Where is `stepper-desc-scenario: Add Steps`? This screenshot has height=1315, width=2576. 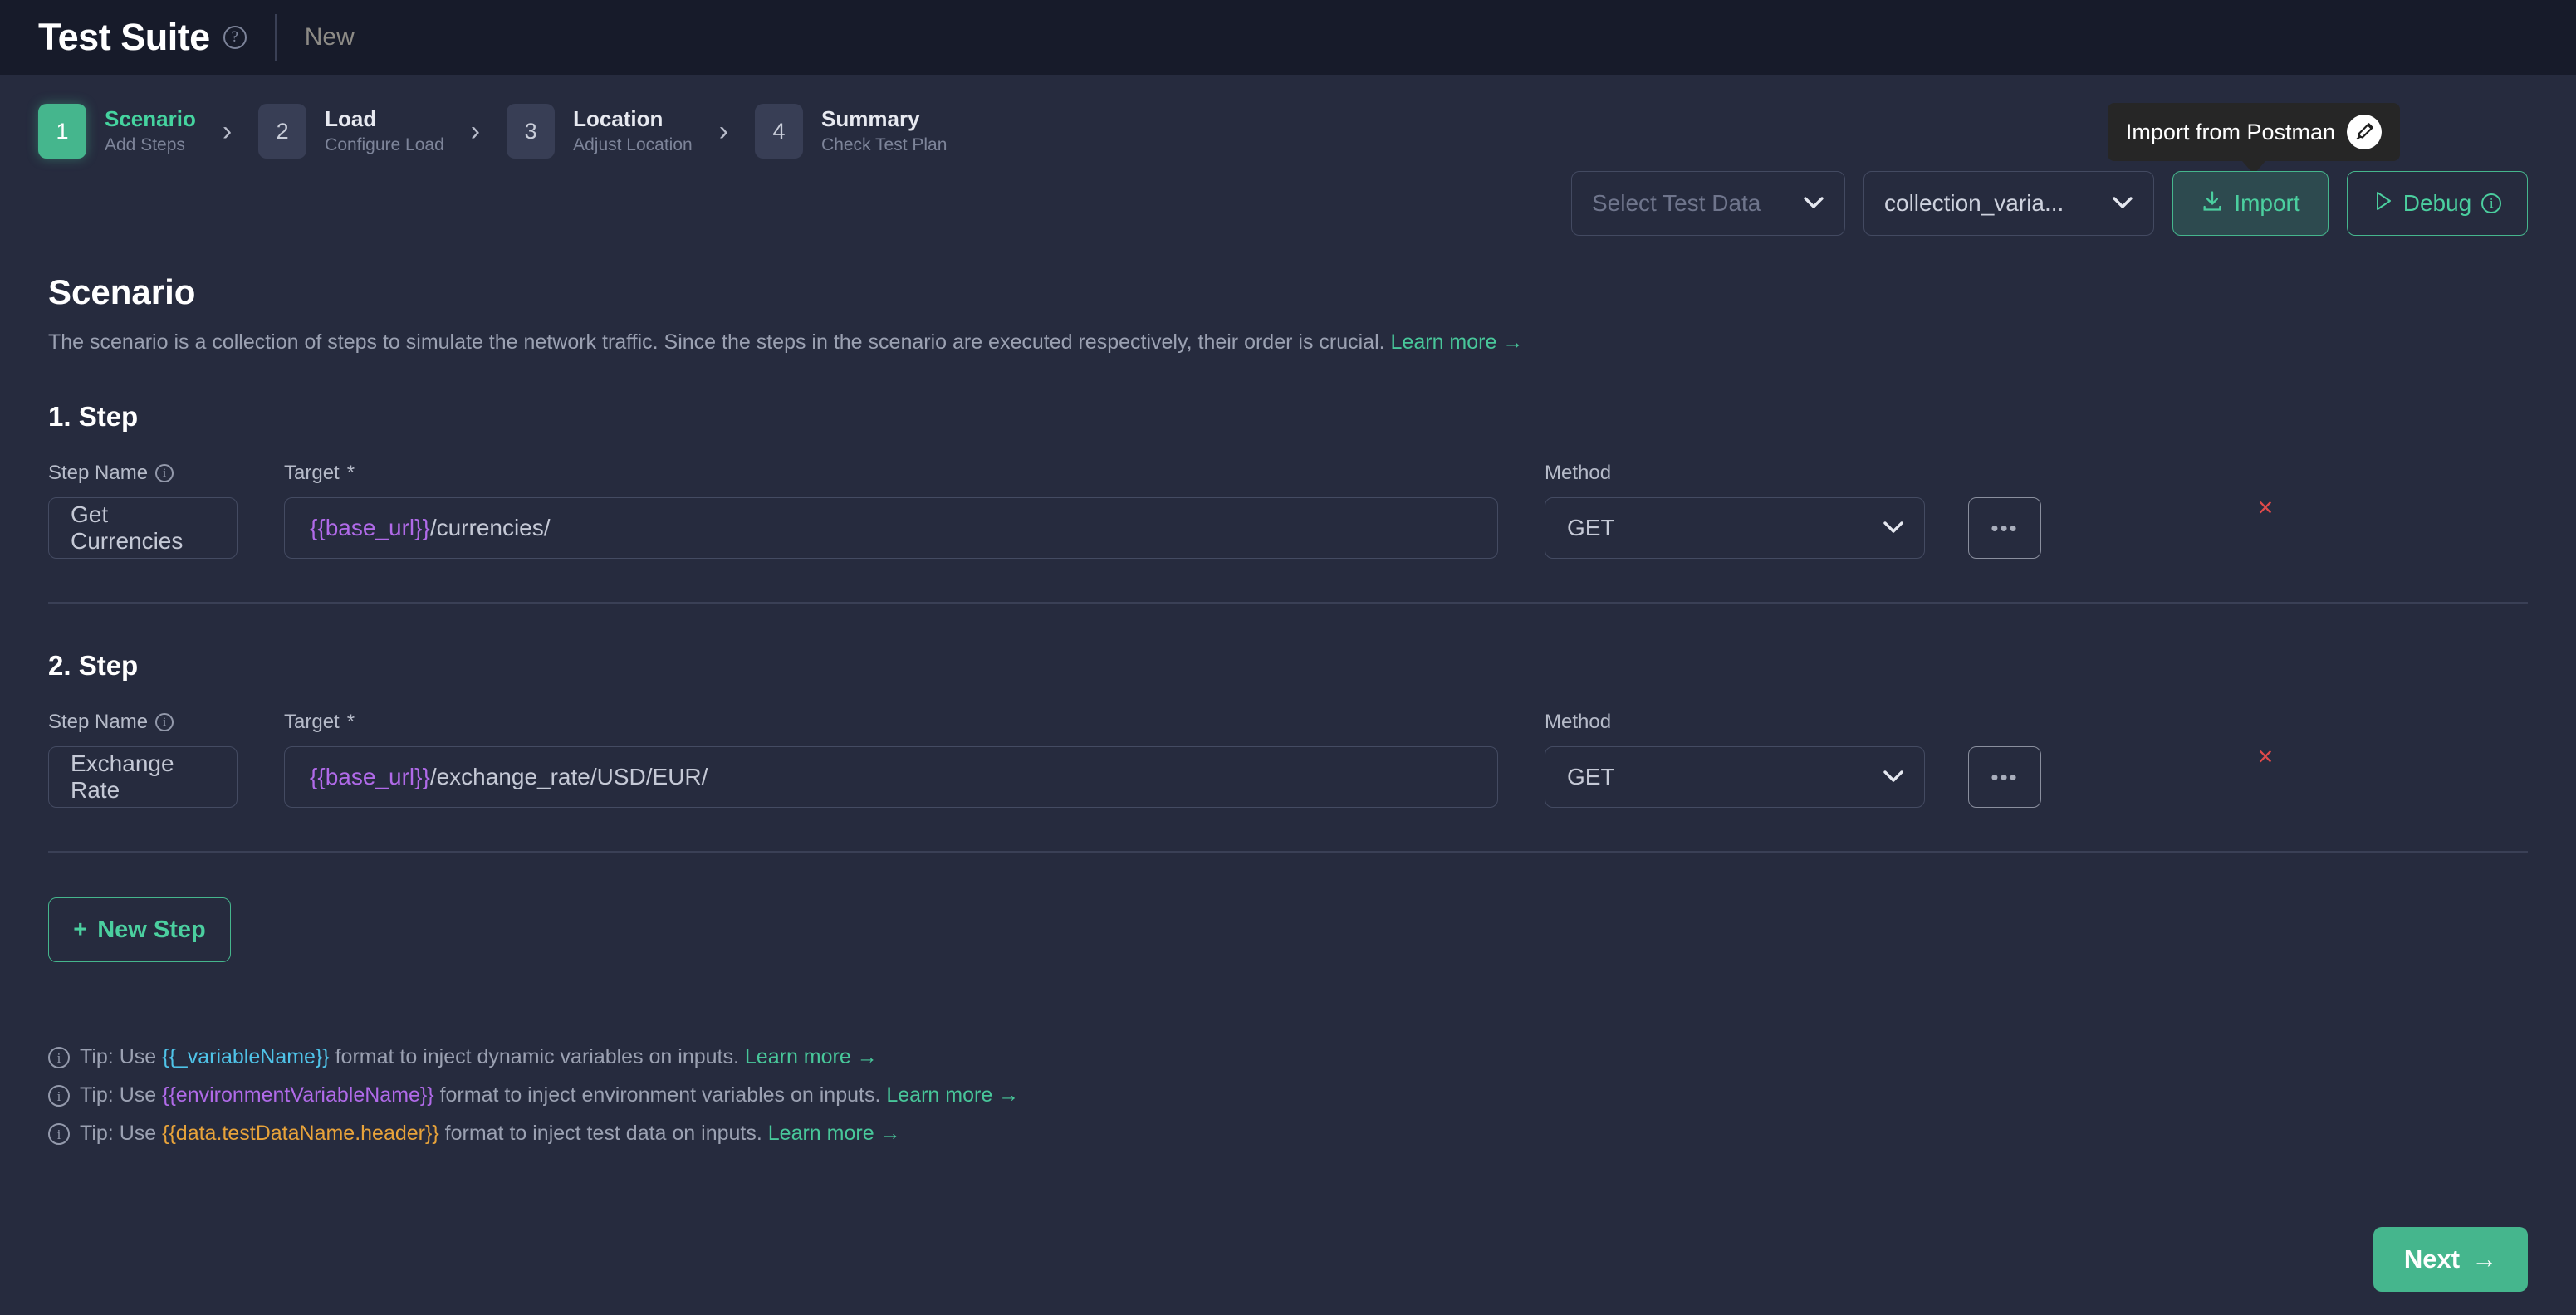
stepper-desc-scenario: Add Steps is located at coordinates (145, 145).